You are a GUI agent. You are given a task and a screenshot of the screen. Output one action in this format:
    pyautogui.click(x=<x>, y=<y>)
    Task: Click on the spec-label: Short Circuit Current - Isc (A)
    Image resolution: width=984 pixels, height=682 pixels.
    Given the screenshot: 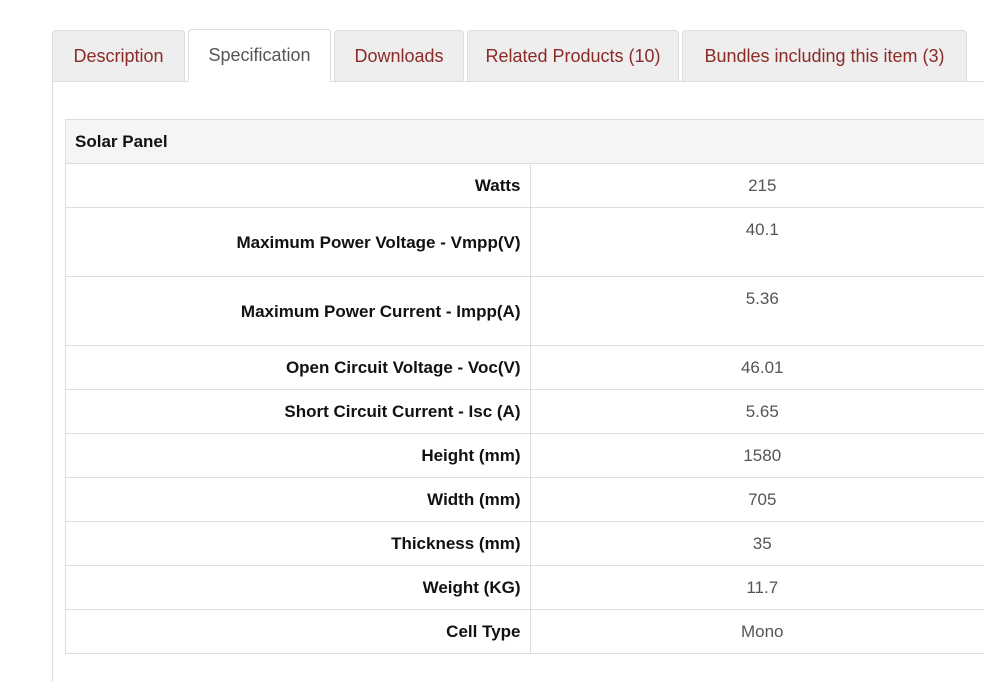 What is the action you would take?
    pyautogui.click(x=298, y=412)
    